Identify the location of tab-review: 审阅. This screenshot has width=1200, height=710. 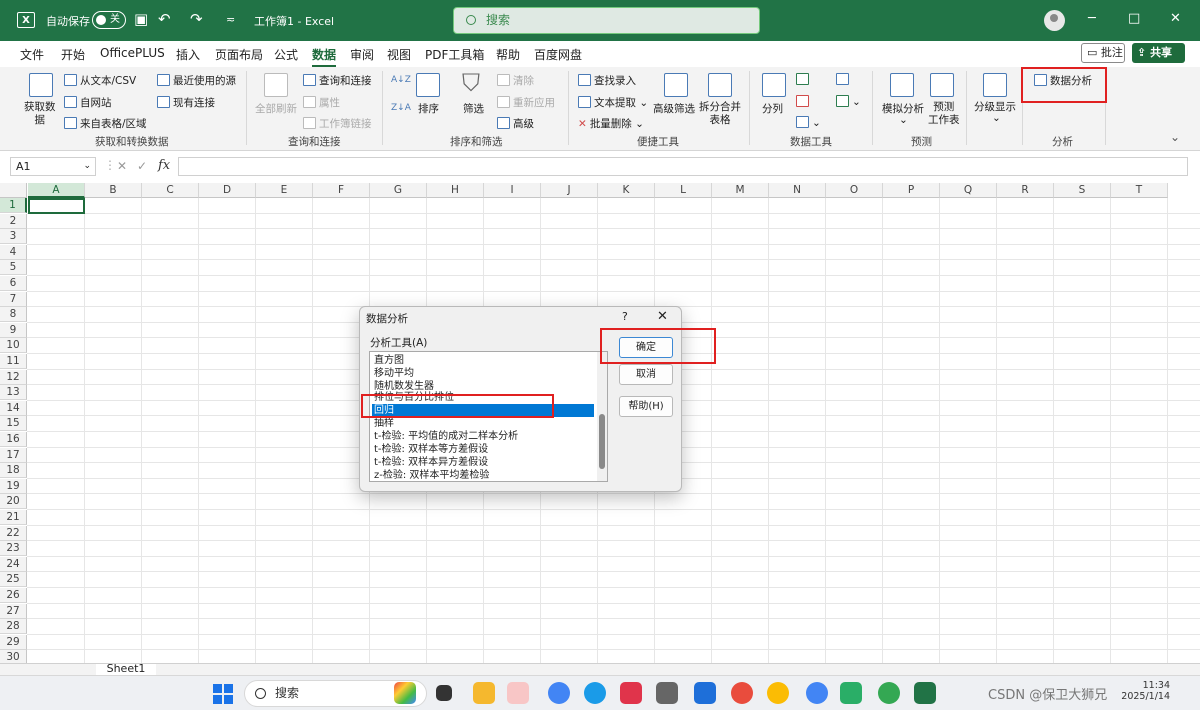
(362, 54).